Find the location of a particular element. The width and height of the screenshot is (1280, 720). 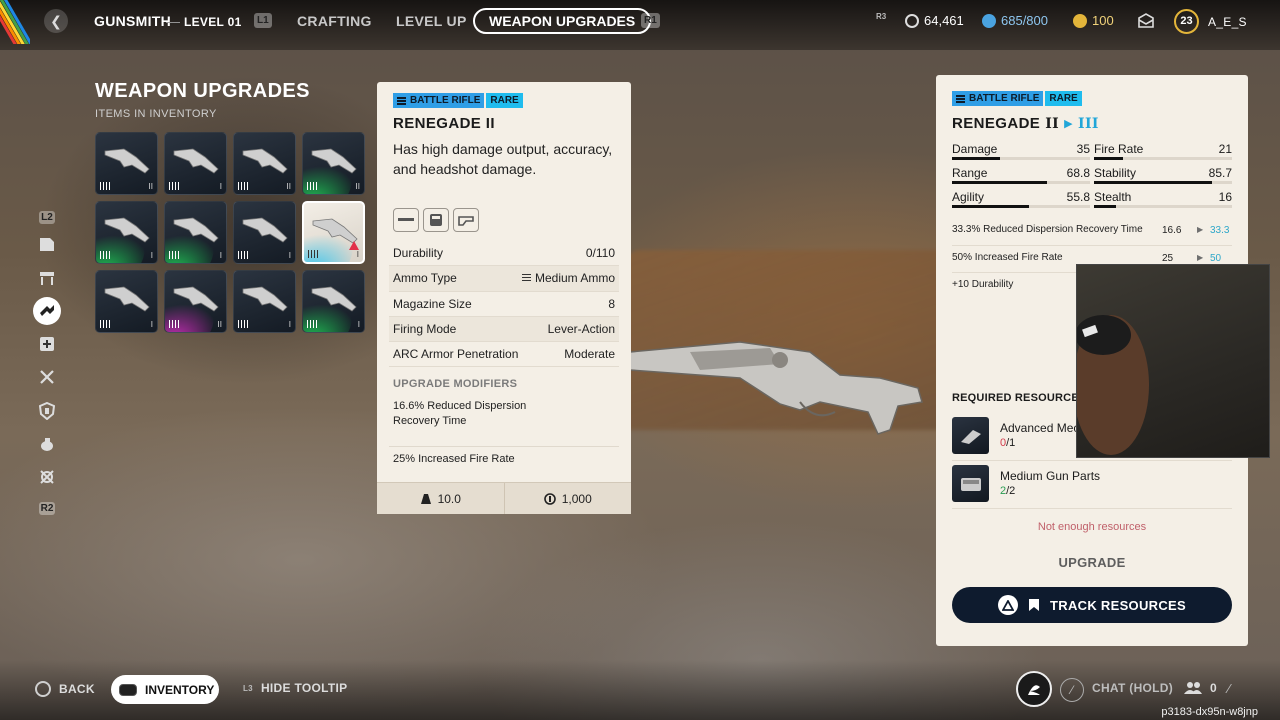

l1-tag: L1 is located at coordinates (263, 20).